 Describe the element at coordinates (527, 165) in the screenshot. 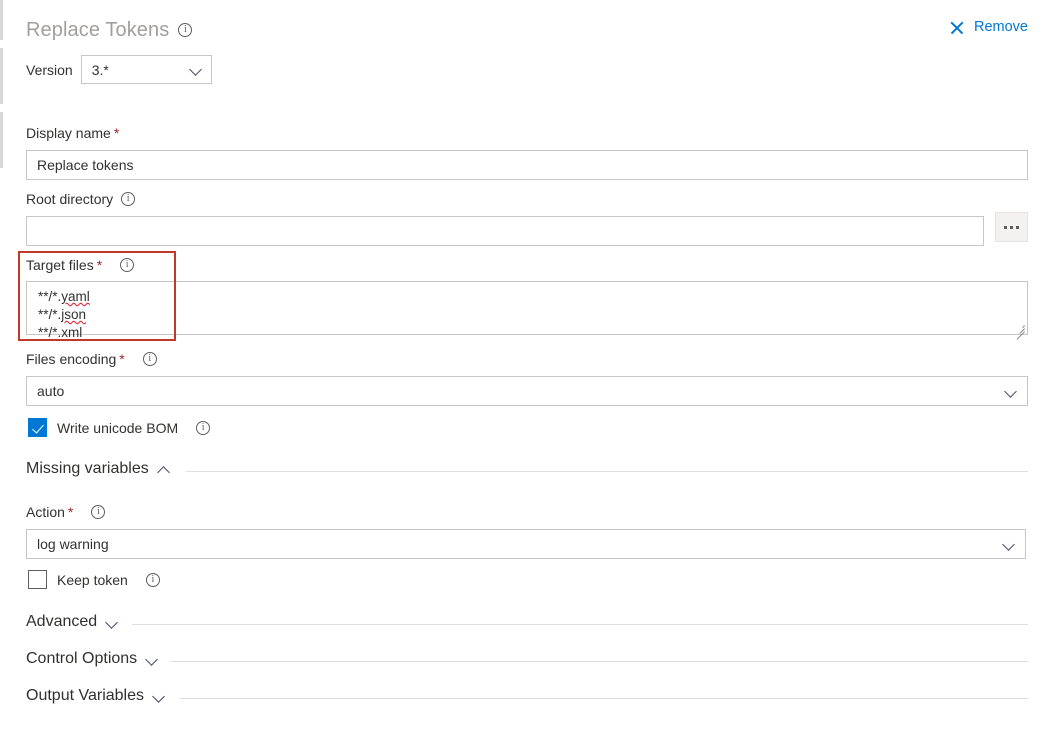

I see `display-name-input: Replace tokens` at that location.